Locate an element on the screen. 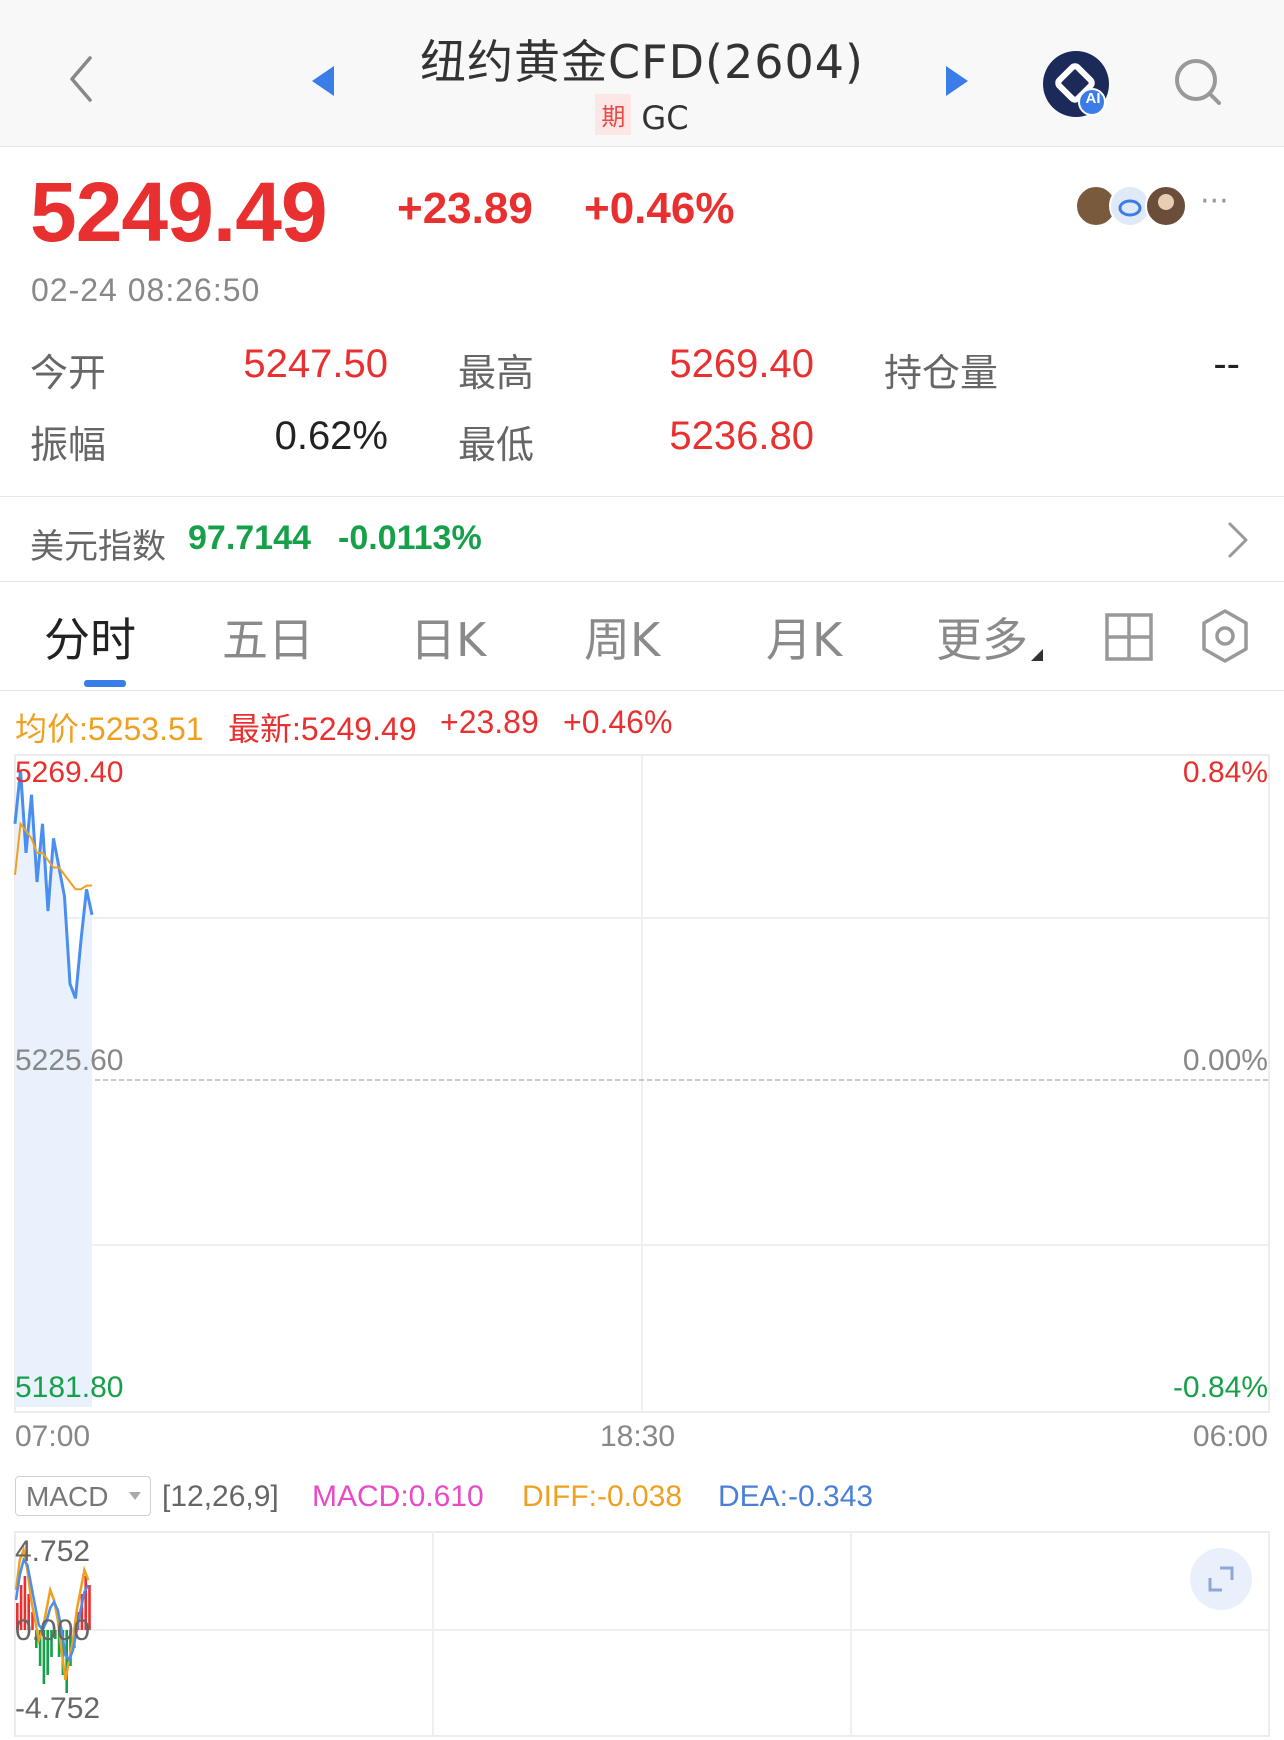 The image size is (1284, 1740). chevron-right-icon is located at coordinates (1238, 540).